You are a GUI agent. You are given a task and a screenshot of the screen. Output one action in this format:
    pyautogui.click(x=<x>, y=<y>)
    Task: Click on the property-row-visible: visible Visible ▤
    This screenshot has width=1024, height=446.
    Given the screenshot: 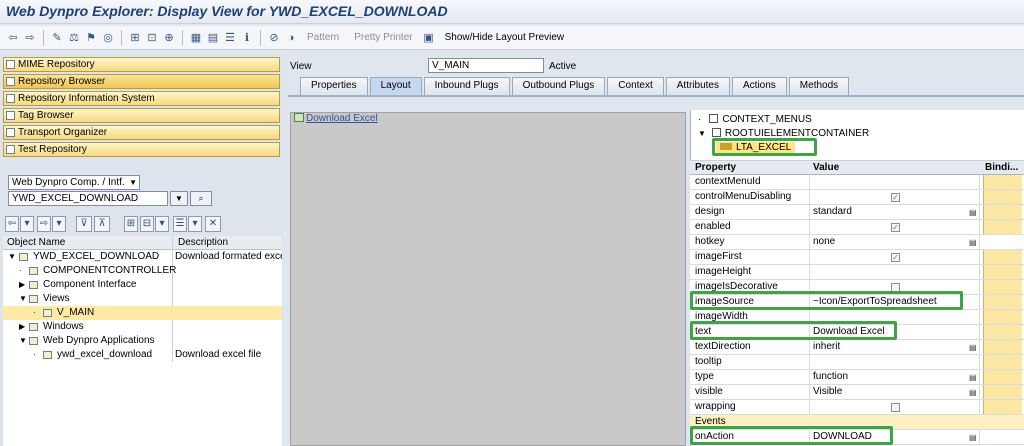 What is the action you would take?
    pyautogui.click(x=857, y=392)
    